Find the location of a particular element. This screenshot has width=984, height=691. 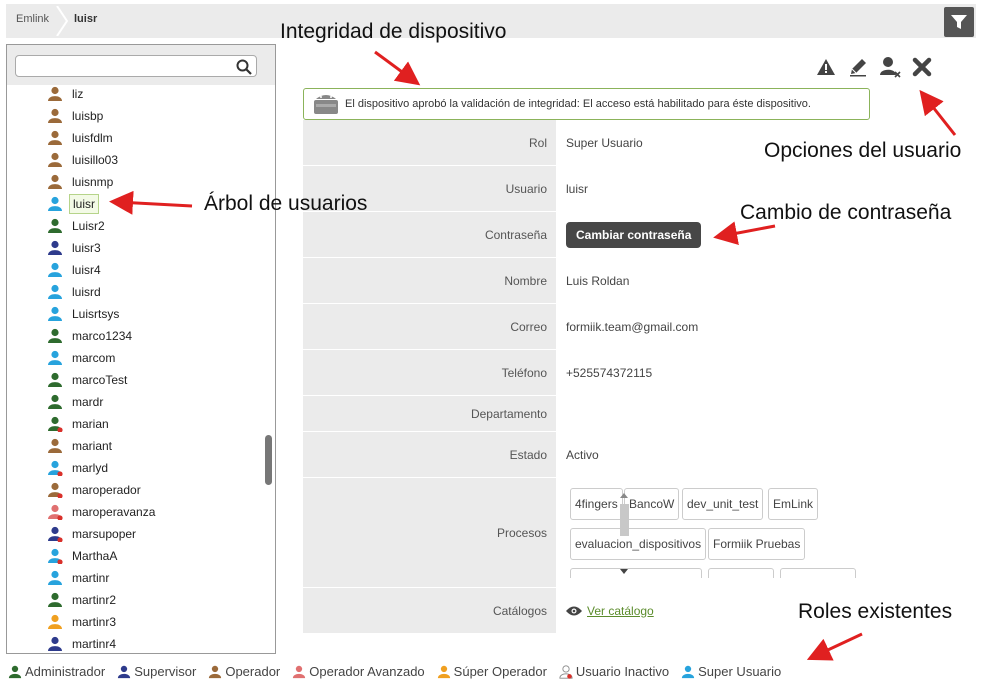

eye-icon is located at coordinates (574, 610).